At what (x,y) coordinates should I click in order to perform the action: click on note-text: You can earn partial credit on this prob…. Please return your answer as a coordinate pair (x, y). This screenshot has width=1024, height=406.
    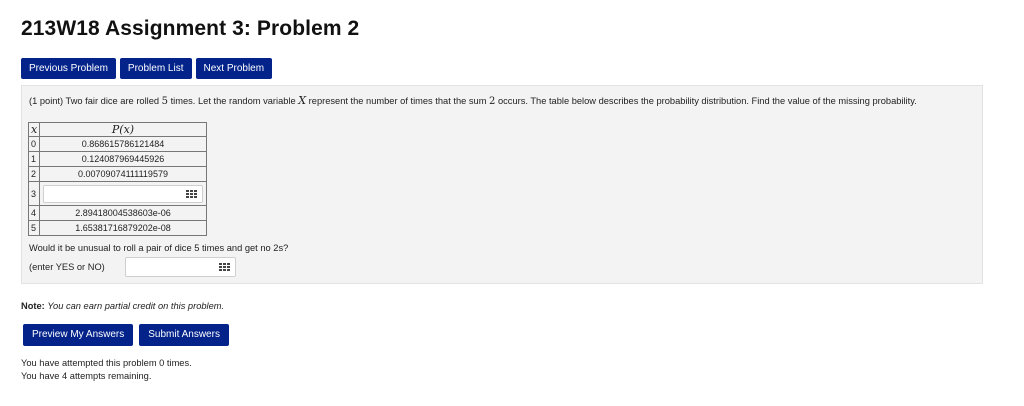
    Looking at the image, I should click on (136, 306).